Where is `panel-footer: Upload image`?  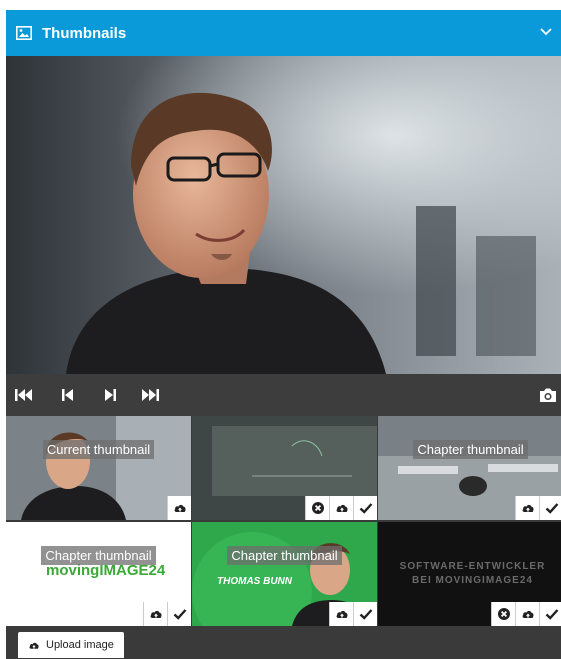
panel-footer: Upload image is located at coordinates (283, 643).